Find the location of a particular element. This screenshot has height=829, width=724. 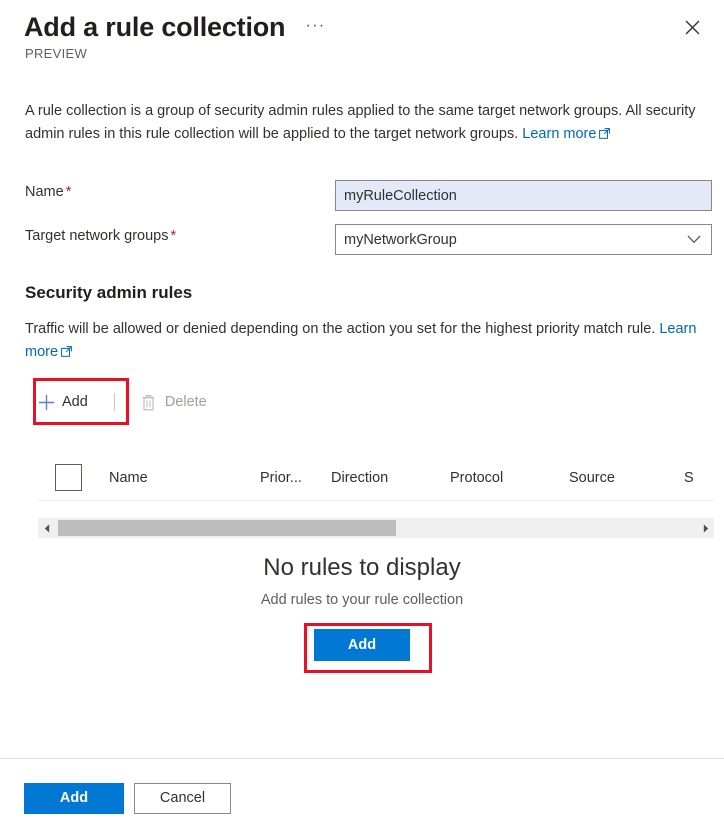

page-title: Add a rule collection is located at coordinates (155, 27).